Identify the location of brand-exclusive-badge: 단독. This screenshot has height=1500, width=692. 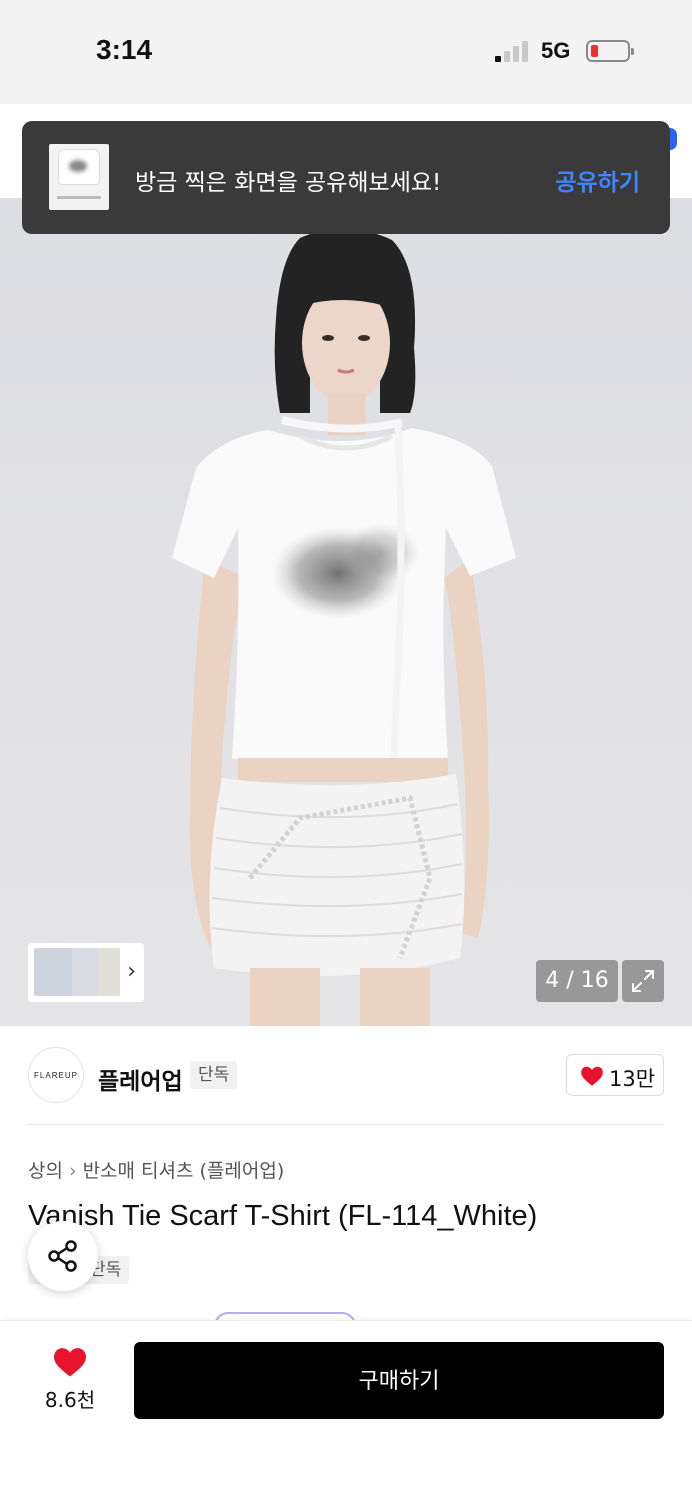
(214, 1075).